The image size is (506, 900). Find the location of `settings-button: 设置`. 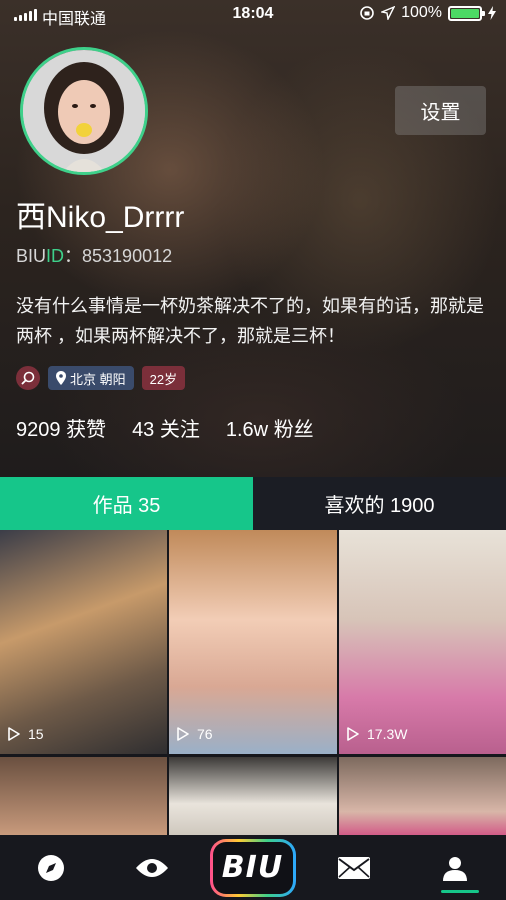

settings-button: 设置 is located at coordinates (440, 110).